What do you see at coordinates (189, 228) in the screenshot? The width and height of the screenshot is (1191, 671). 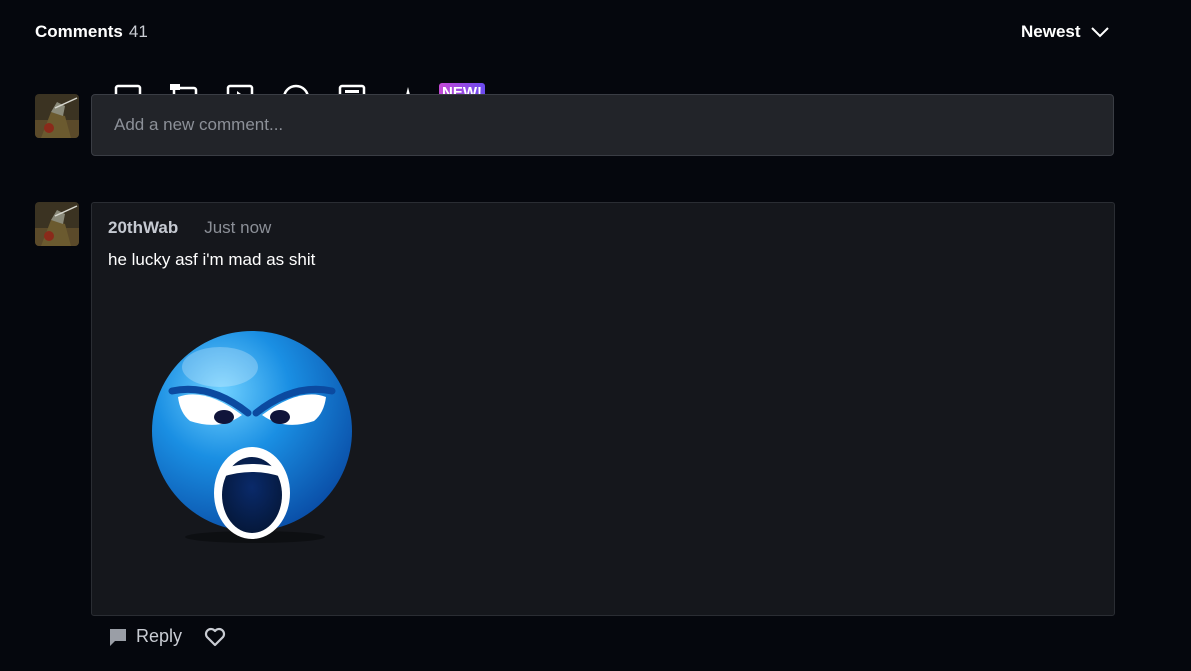 I see `comment-meta: 20thWab Just now` at bounding box center [189, 228].